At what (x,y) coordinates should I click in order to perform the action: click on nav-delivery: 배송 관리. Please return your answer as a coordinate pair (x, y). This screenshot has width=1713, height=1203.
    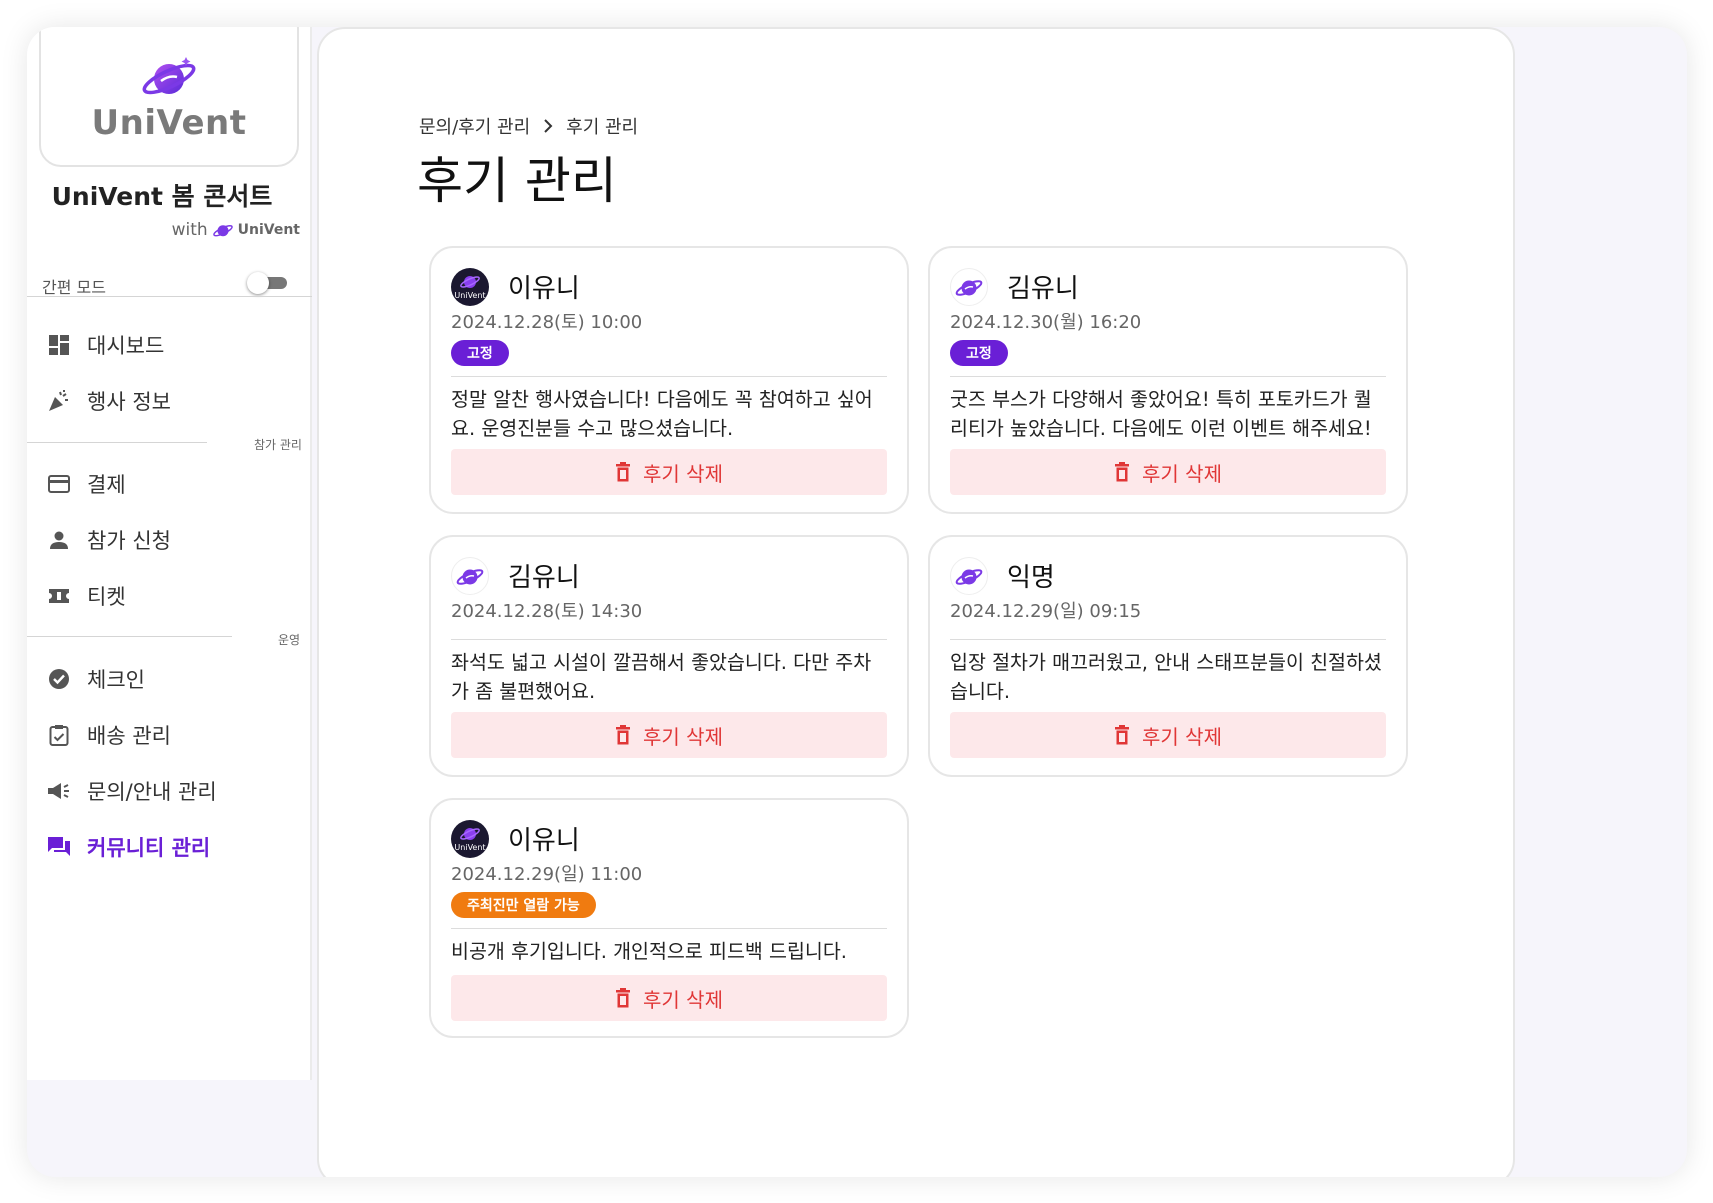
    Looking at the image, I should click on (109, 735).